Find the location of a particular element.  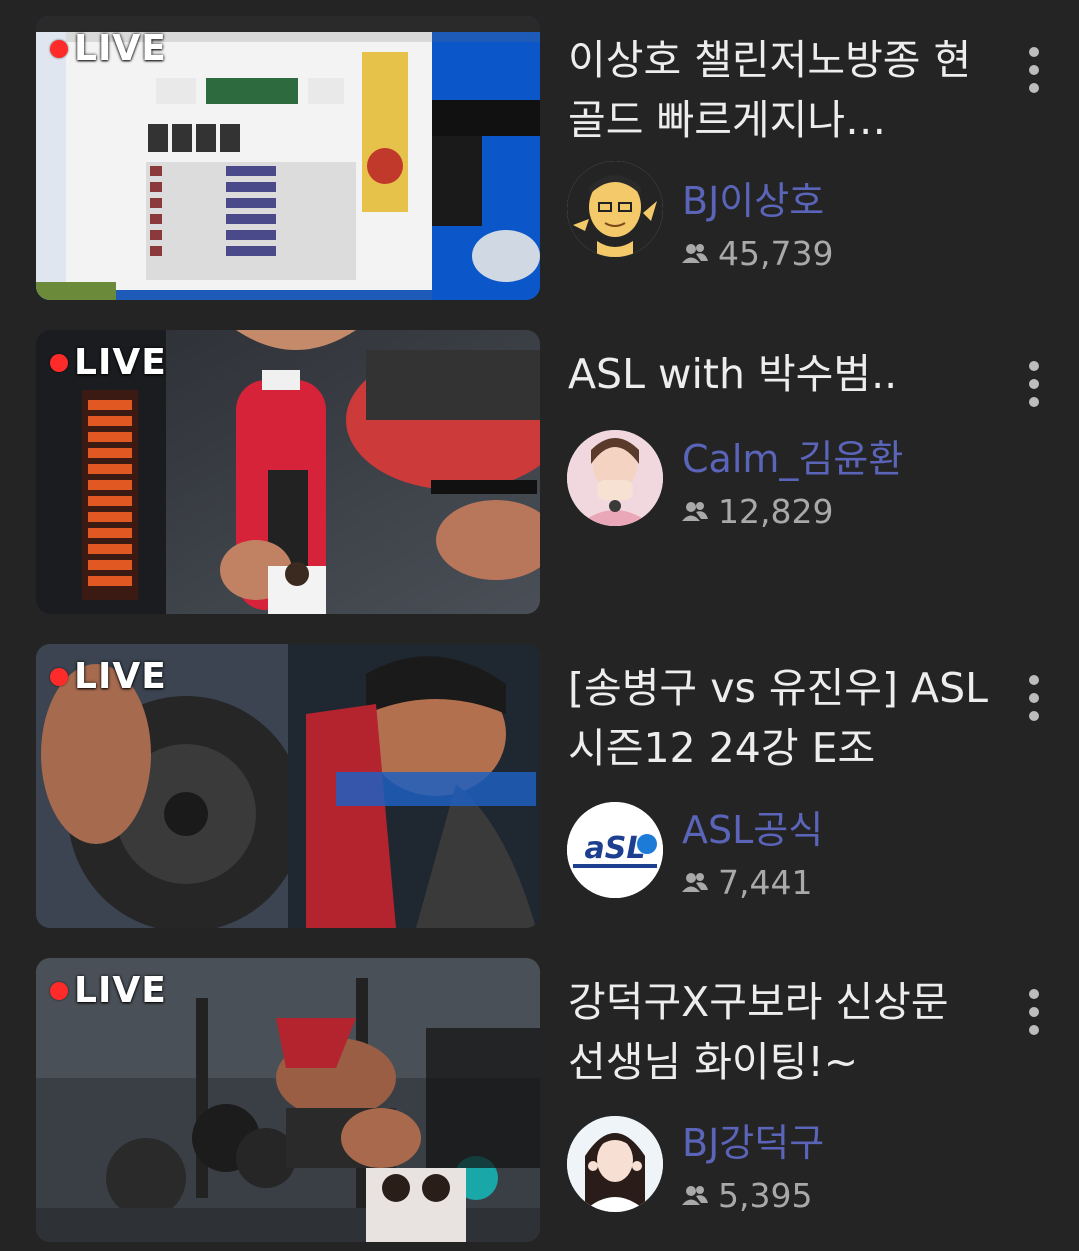

avatar: aSL is located at coordinates (615, 850).